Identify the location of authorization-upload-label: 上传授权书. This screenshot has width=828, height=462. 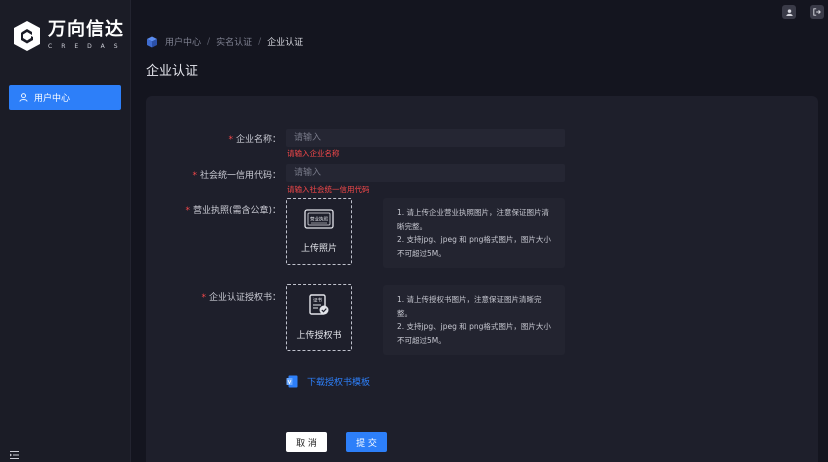
(319, 336).